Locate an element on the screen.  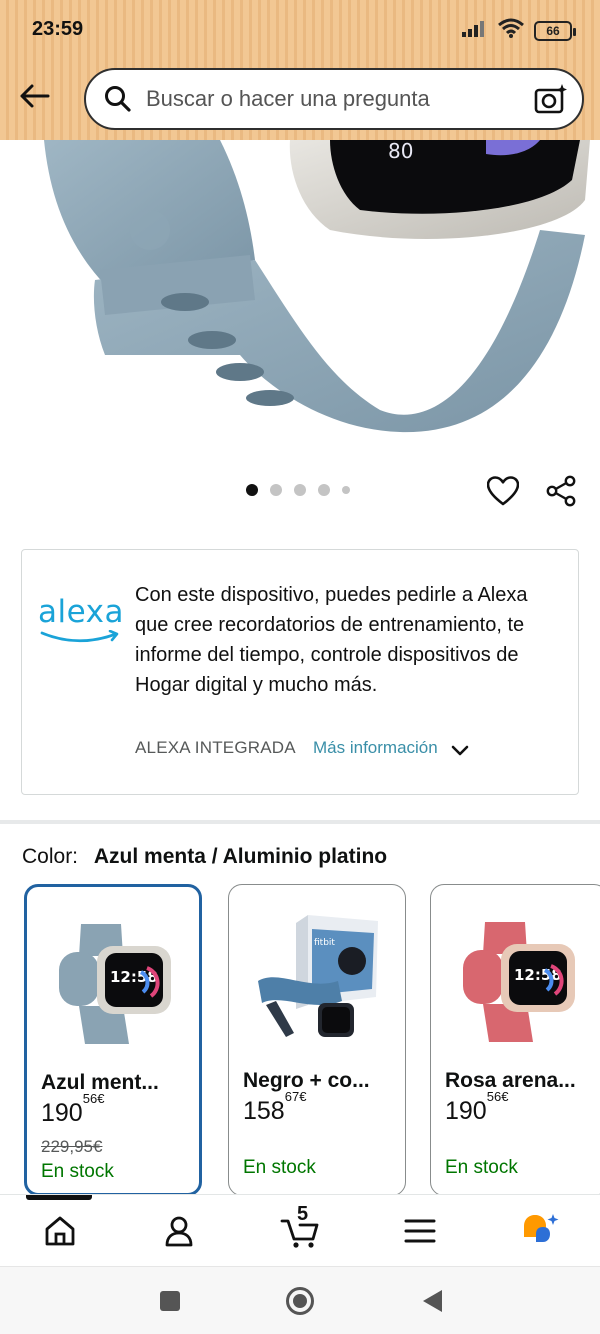
nav-rufus-button is located at coordinates (540, 1231).